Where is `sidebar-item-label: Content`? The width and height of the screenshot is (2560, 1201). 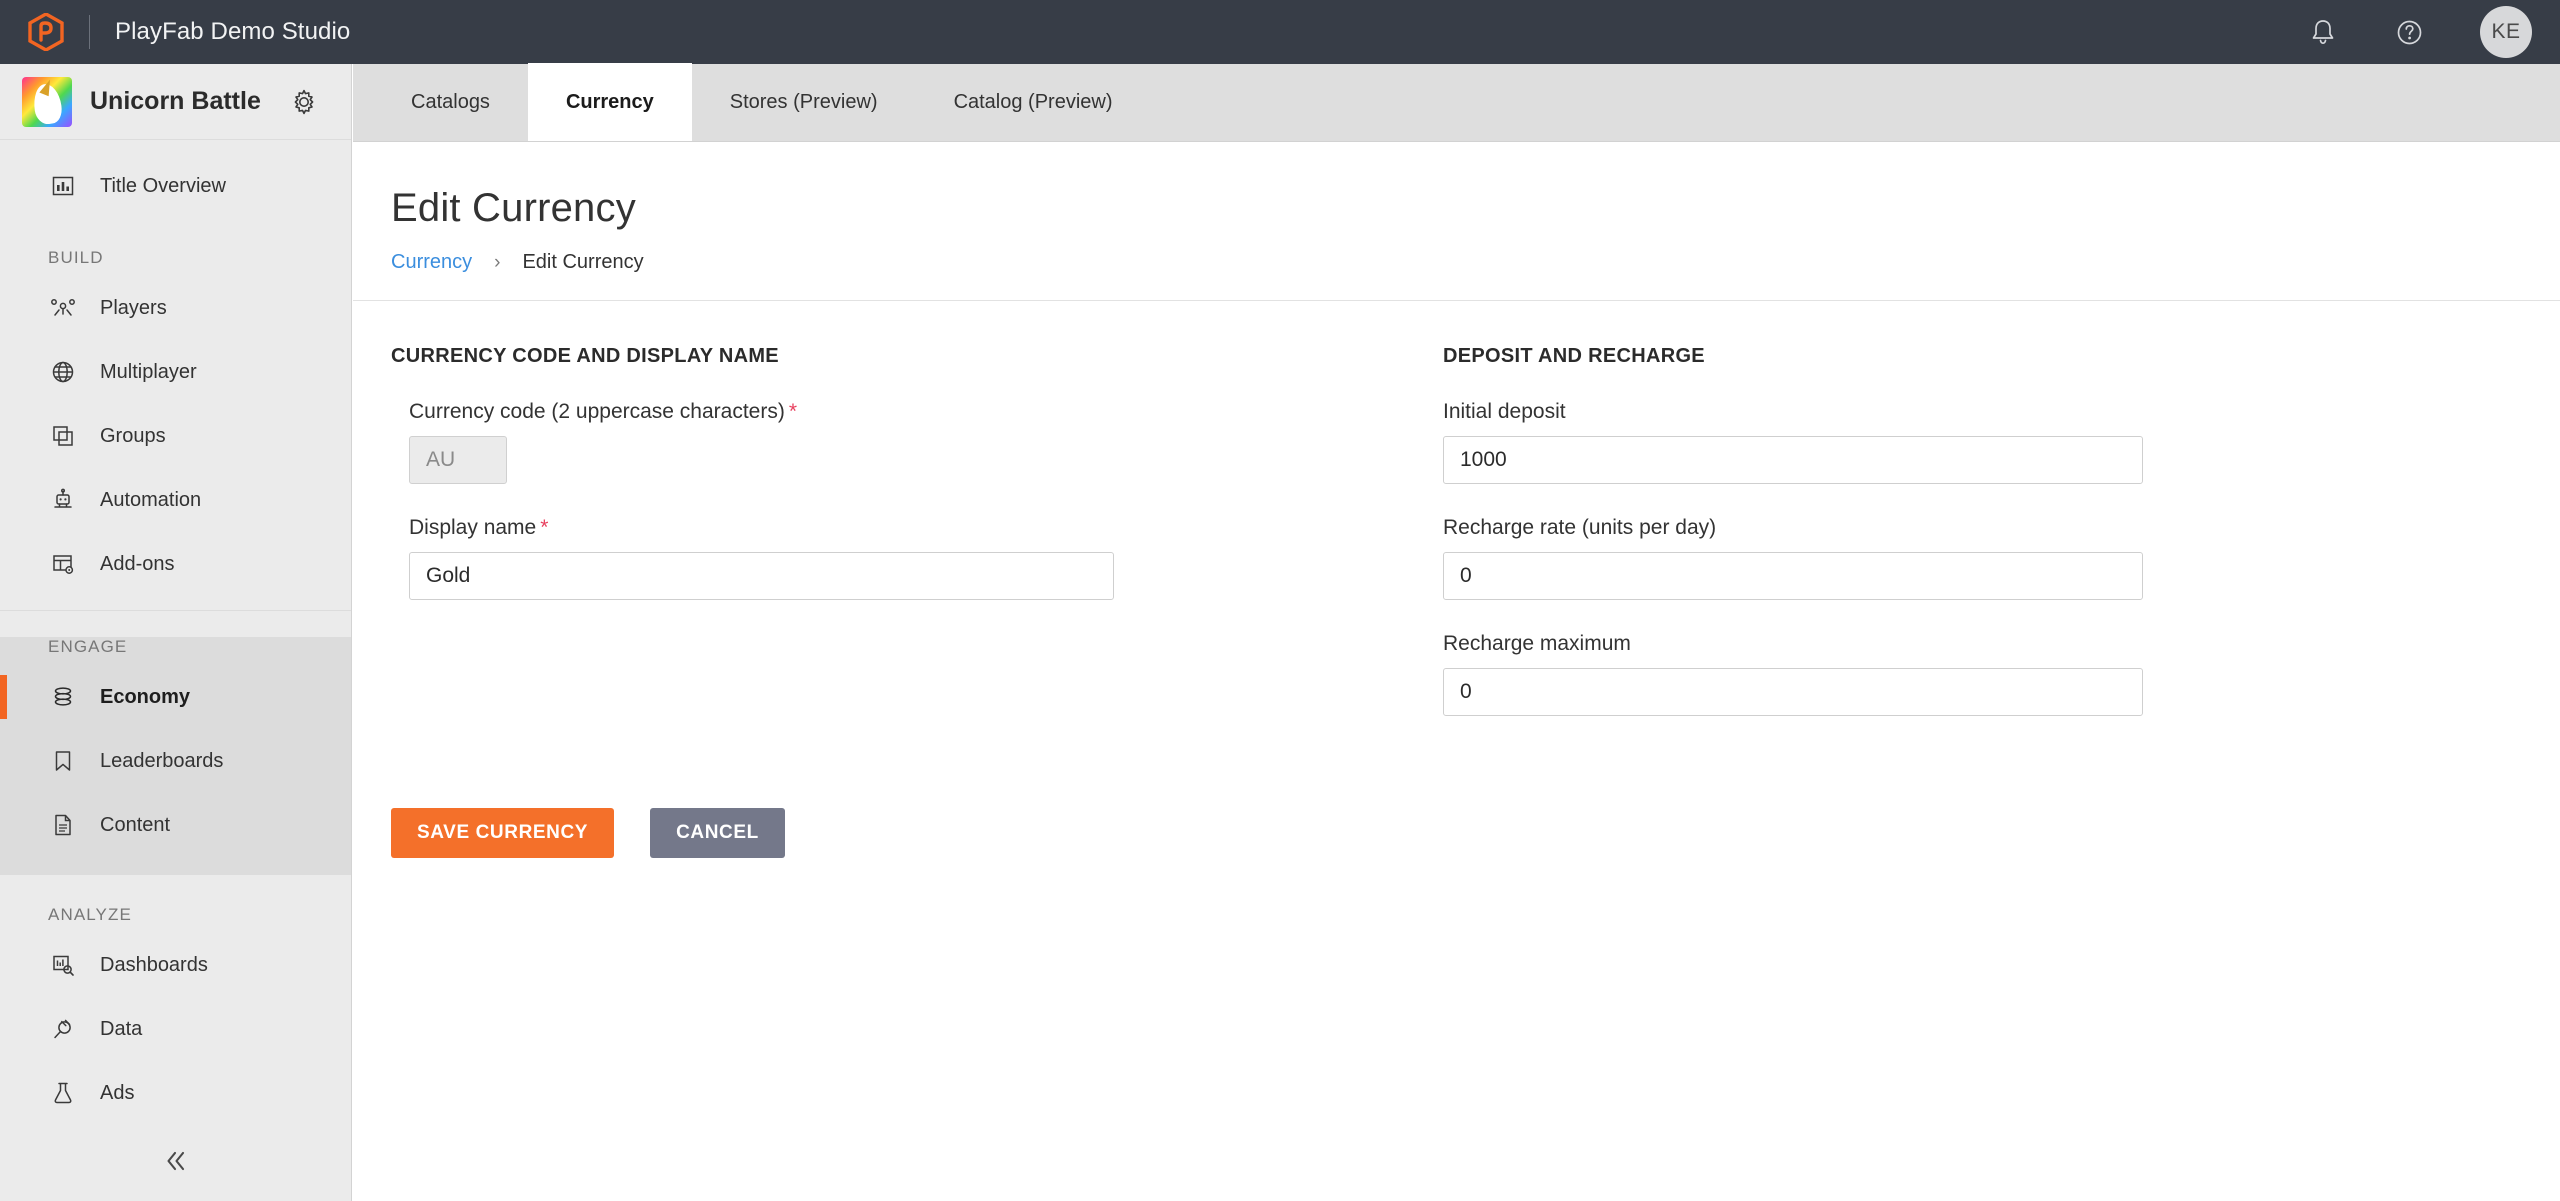 sidebar-item-label: Content is located at coordinates (135, 824).